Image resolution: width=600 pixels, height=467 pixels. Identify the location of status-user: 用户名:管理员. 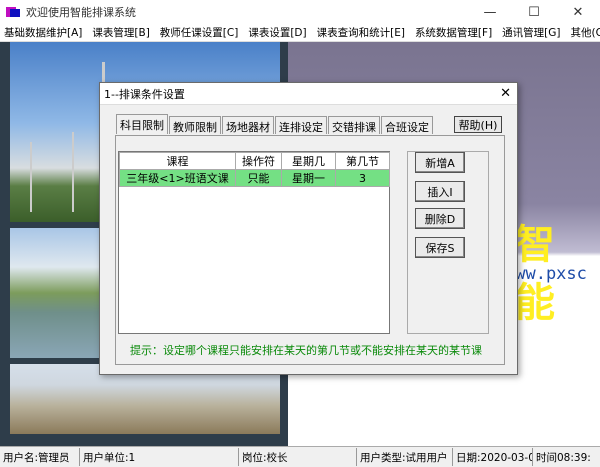
(40, 457).